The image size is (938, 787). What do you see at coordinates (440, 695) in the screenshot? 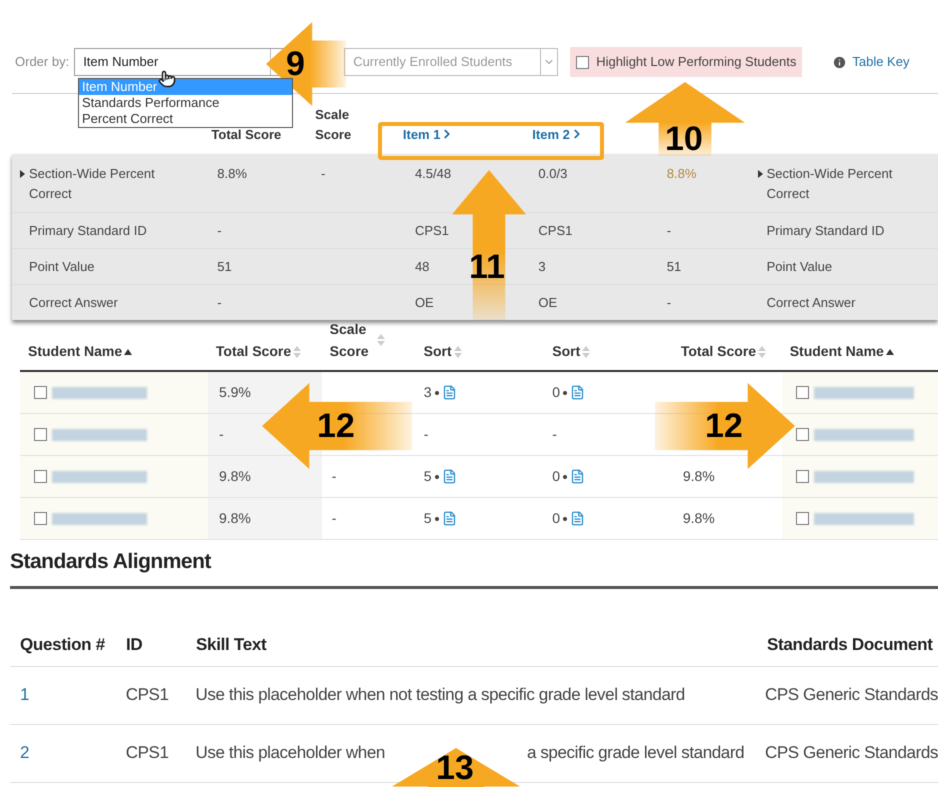
I see `skill-text: Use this placeholder when not testing a specific grade level standard` at bounding box center [440, 695].